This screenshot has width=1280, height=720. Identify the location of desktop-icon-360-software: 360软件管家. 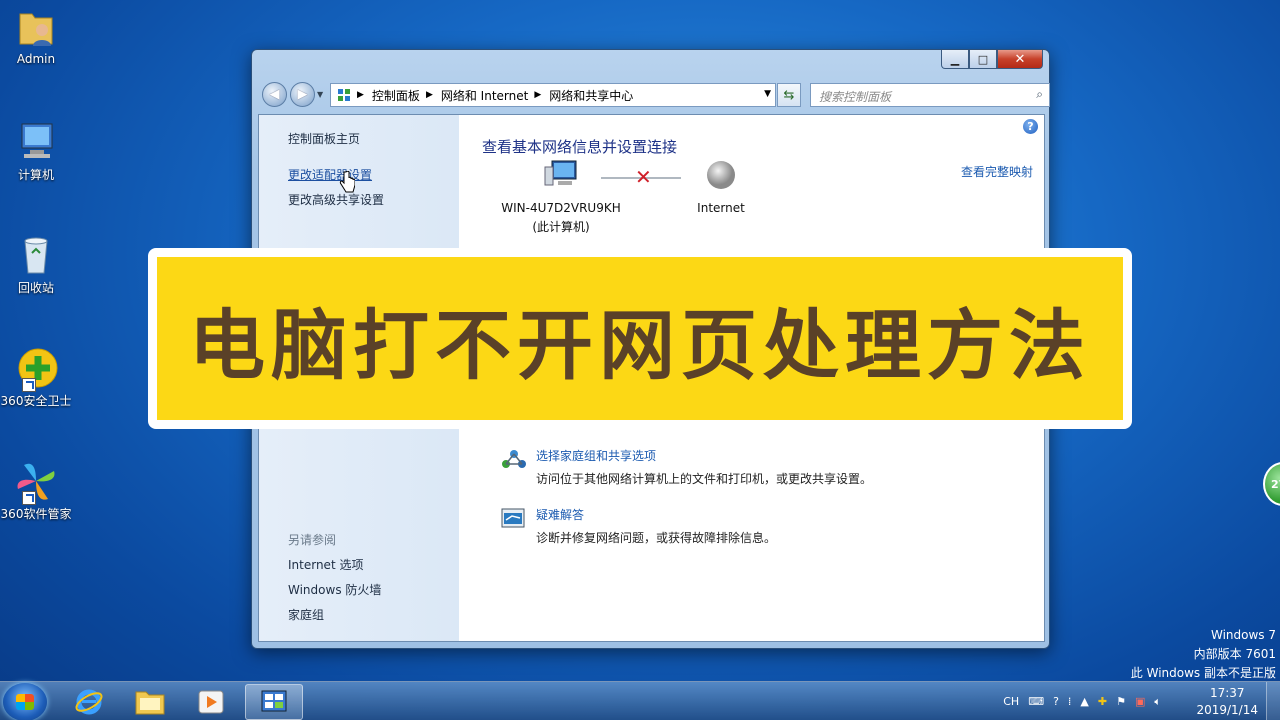
(36, 490).